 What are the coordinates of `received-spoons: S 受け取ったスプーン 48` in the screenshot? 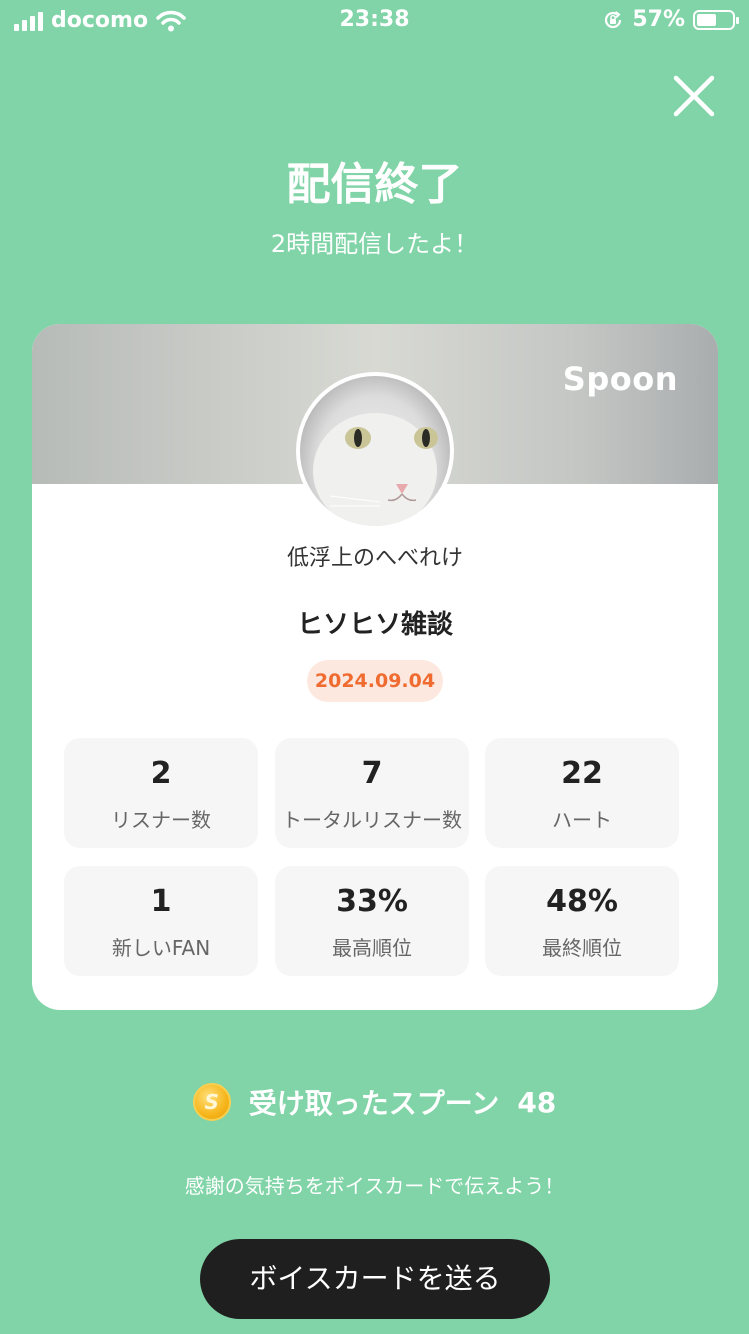 It's located at (374, 1102).